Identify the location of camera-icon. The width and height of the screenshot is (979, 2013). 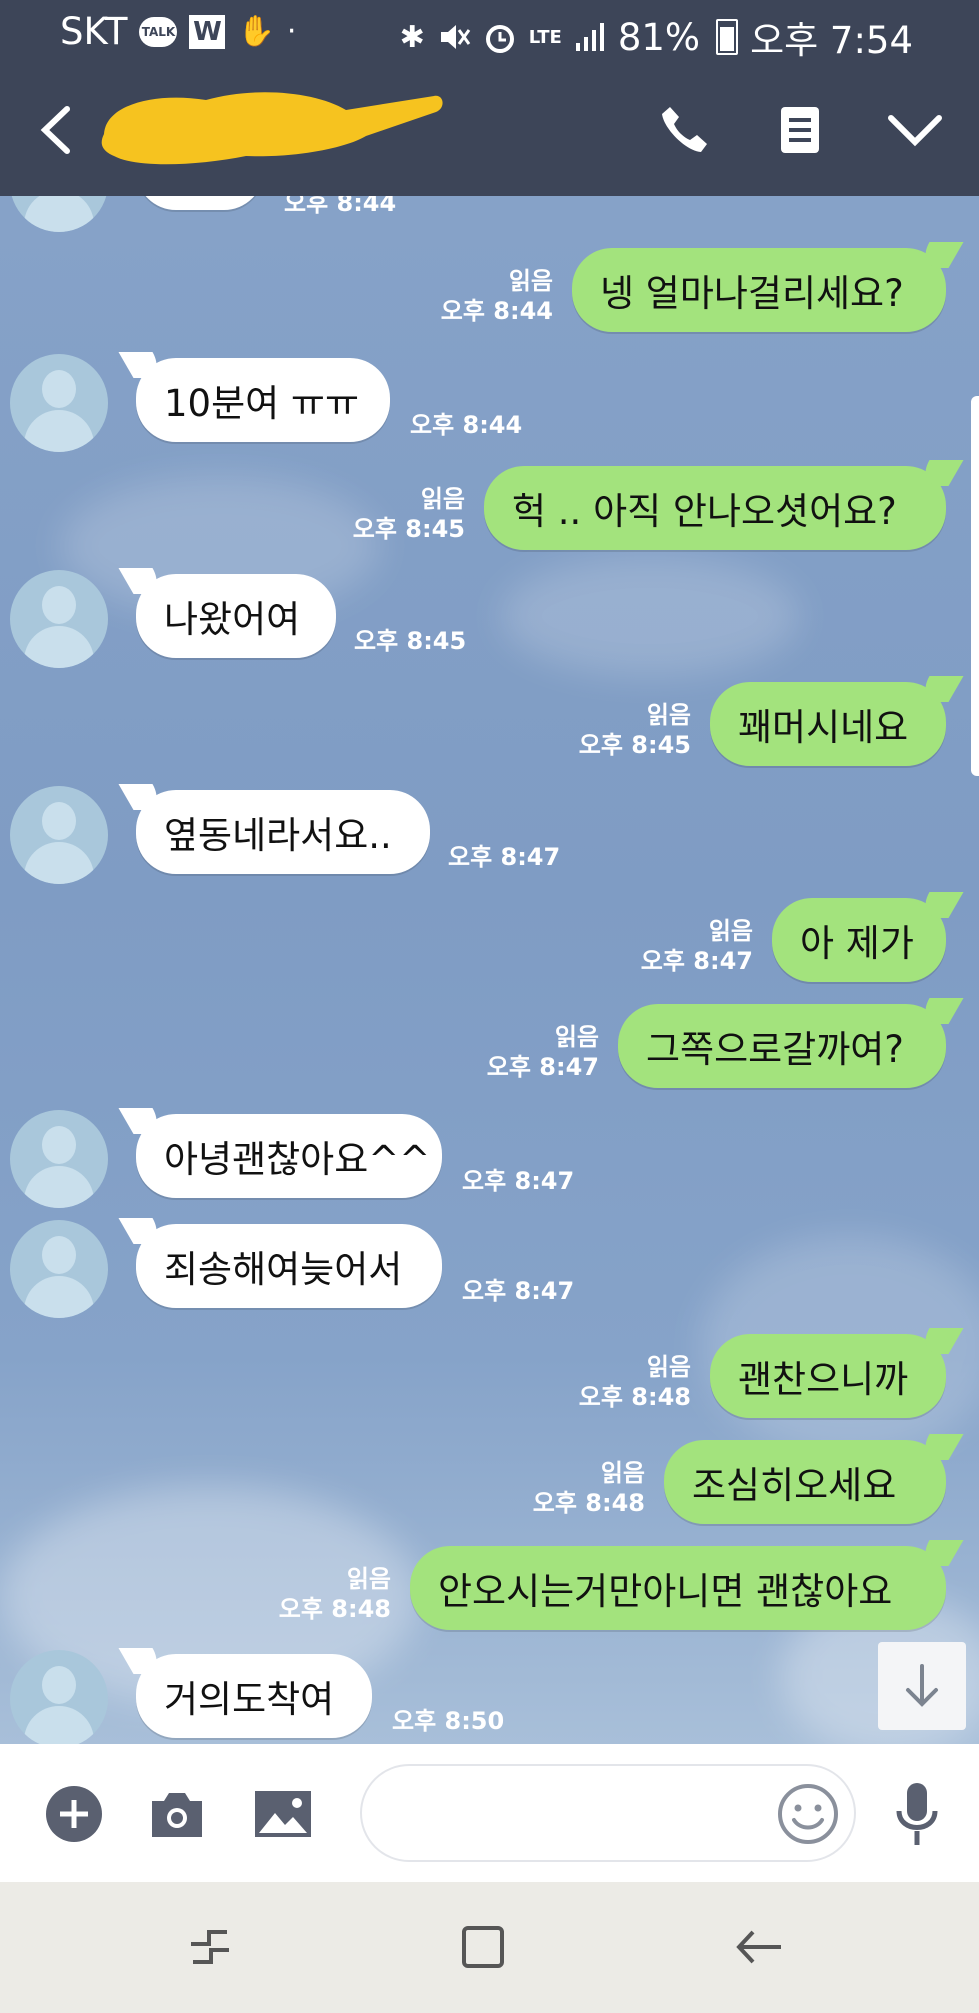
(177, 1815).